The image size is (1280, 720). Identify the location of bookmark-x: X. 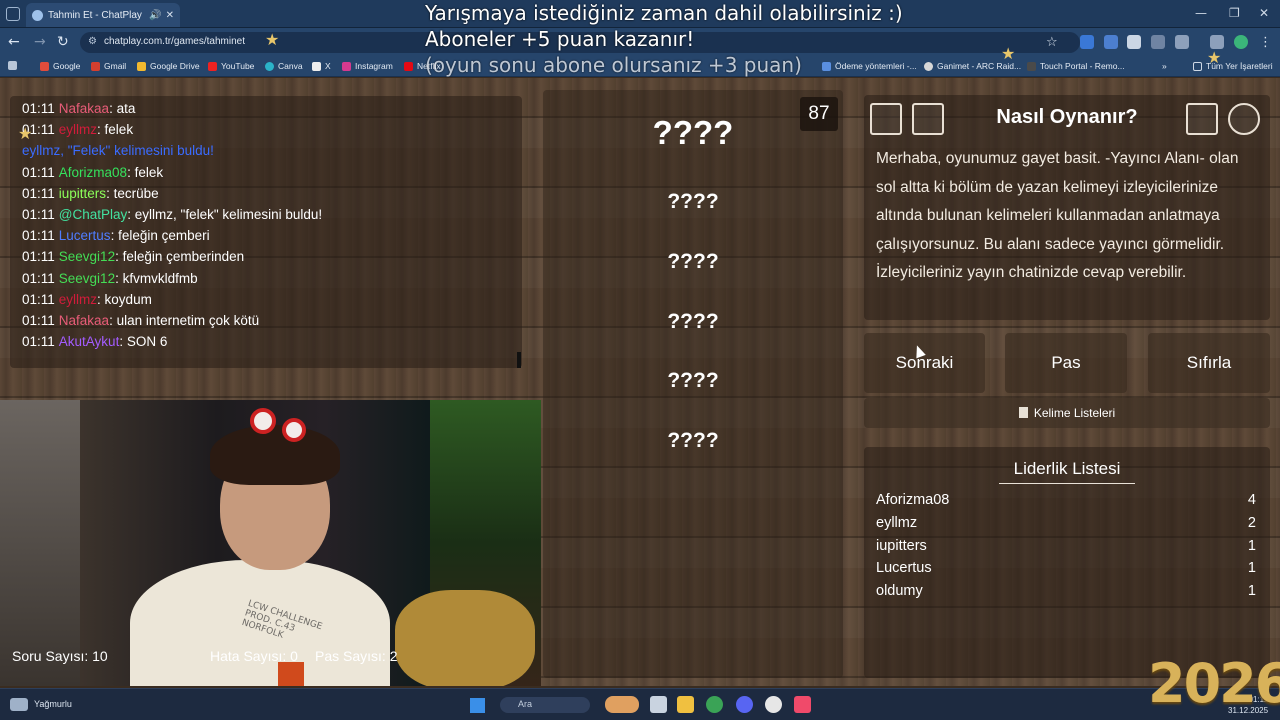
(321, 66).